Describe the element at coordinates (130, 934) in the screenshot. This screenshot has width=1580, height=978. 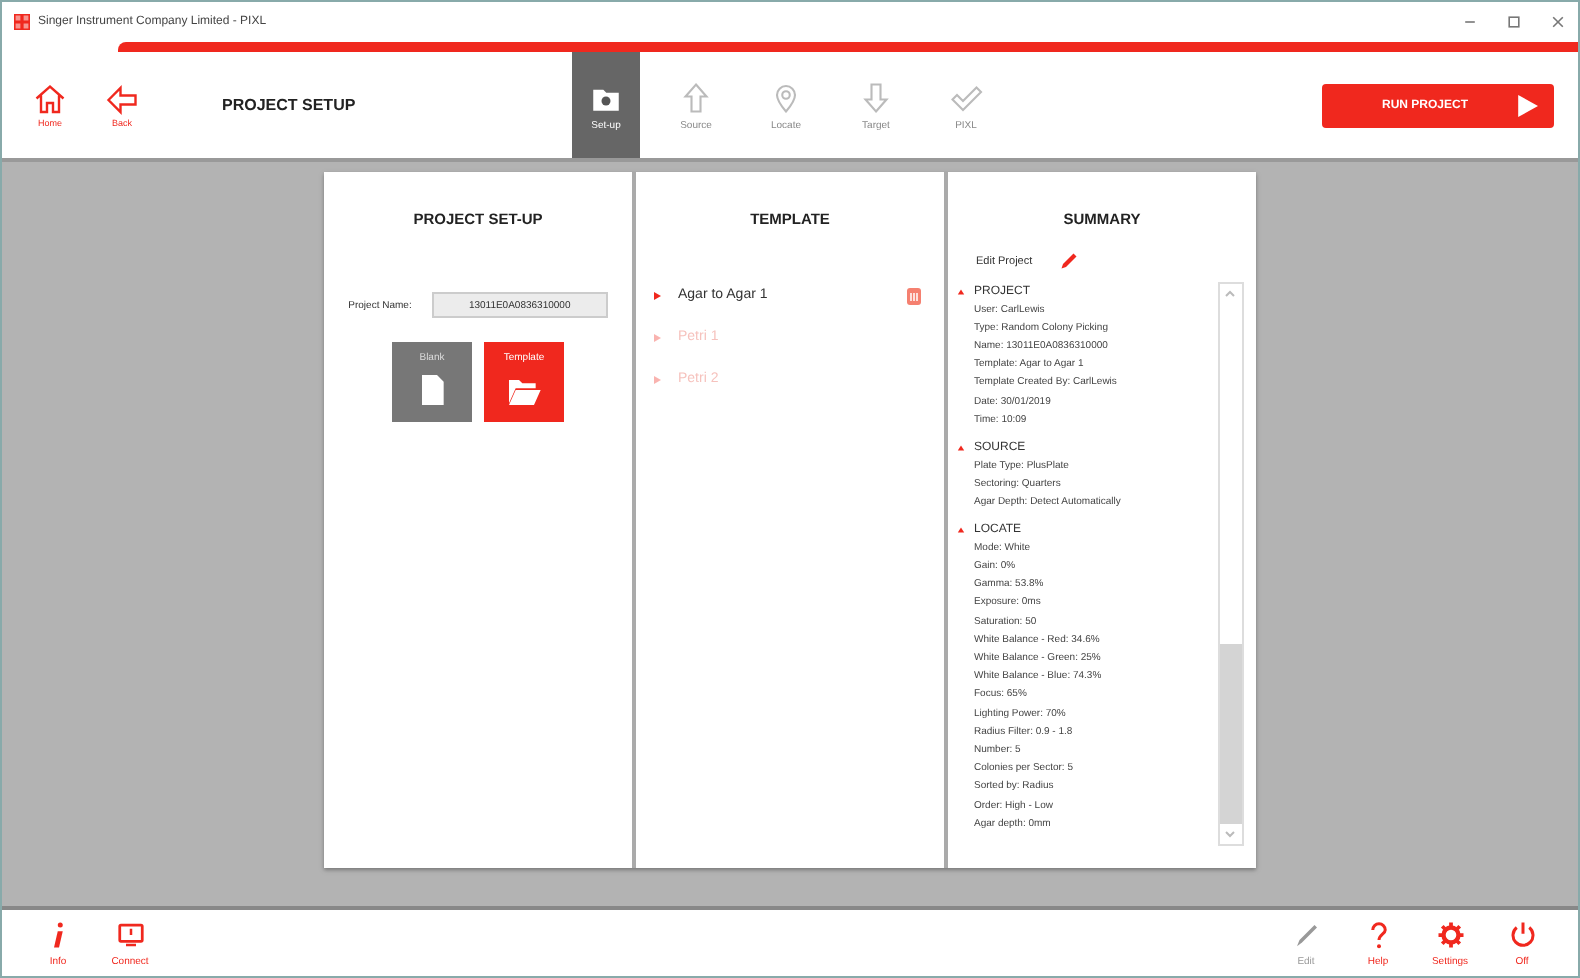
I see `monitor-icon` at that location.